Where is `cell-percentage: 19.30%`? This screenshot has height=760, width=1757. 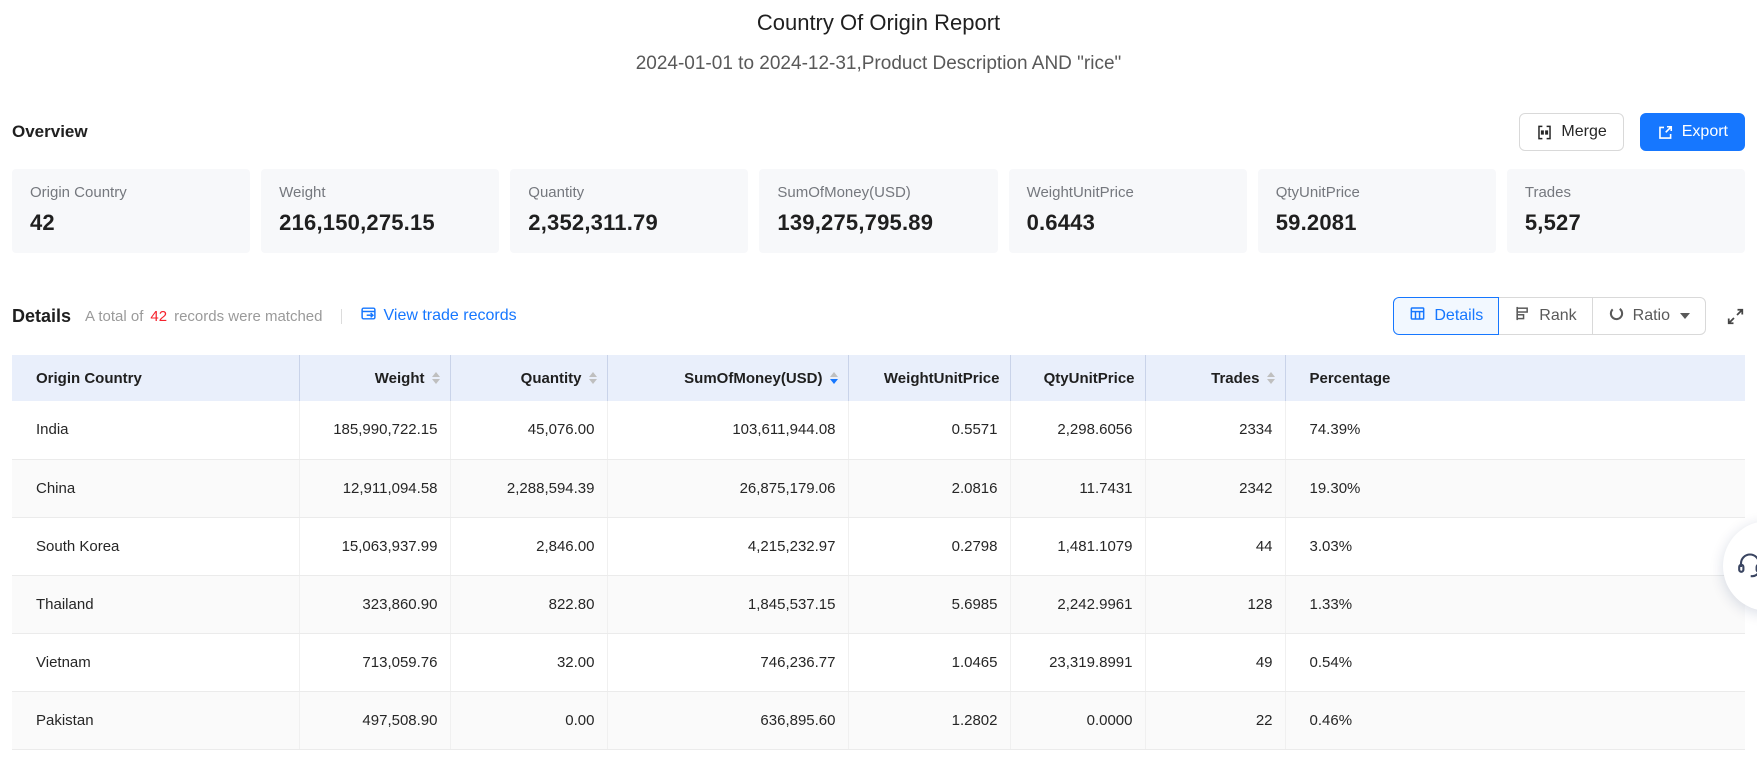
cell-percentage: 19.30% is located at coordinates (1515, 488).